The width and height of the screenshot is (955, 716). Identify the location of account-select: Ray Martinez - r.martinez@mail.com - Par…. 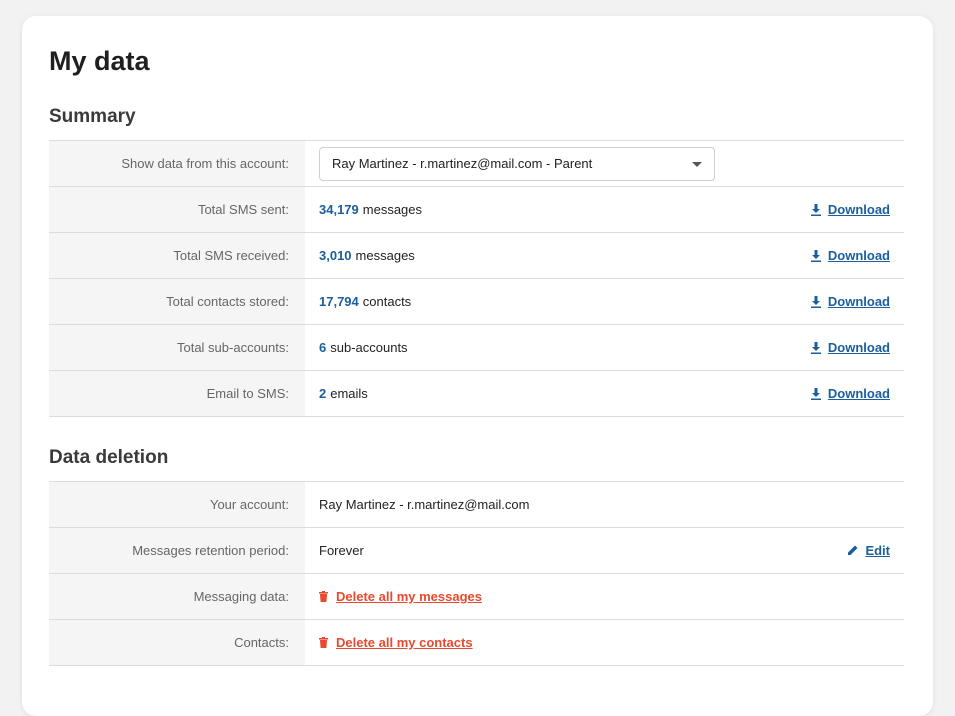
(517, 163).